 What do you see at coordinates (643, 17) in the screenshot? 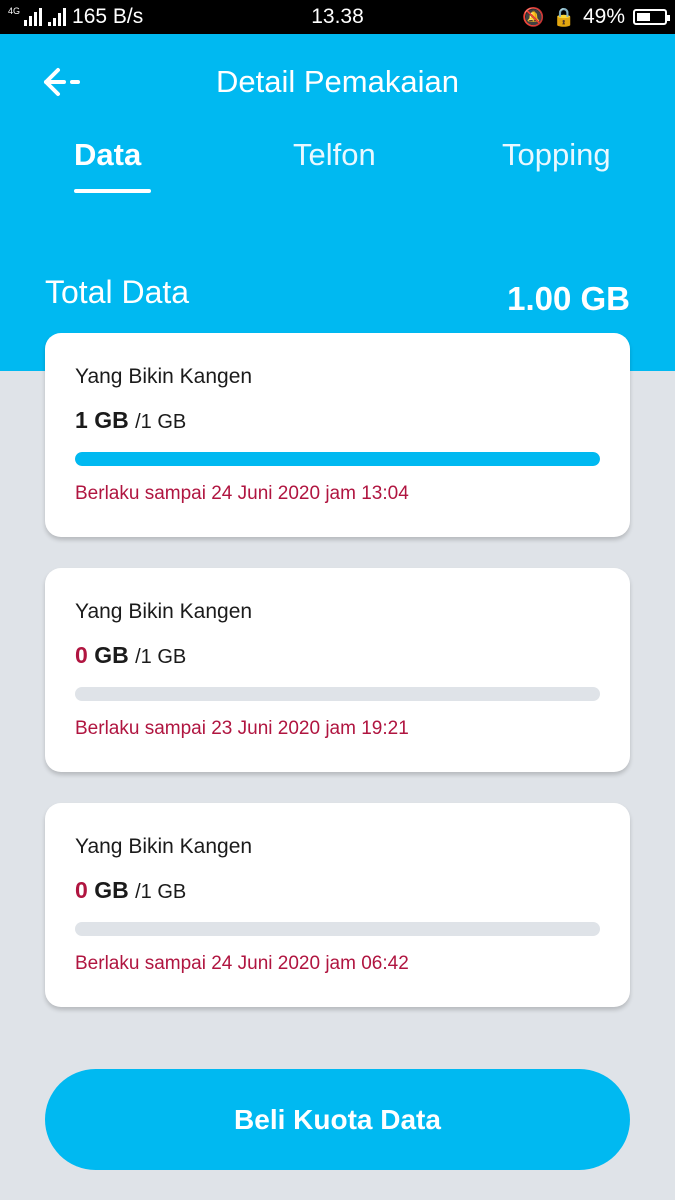
I see `battery-fill` at bounding box center [643, 17].